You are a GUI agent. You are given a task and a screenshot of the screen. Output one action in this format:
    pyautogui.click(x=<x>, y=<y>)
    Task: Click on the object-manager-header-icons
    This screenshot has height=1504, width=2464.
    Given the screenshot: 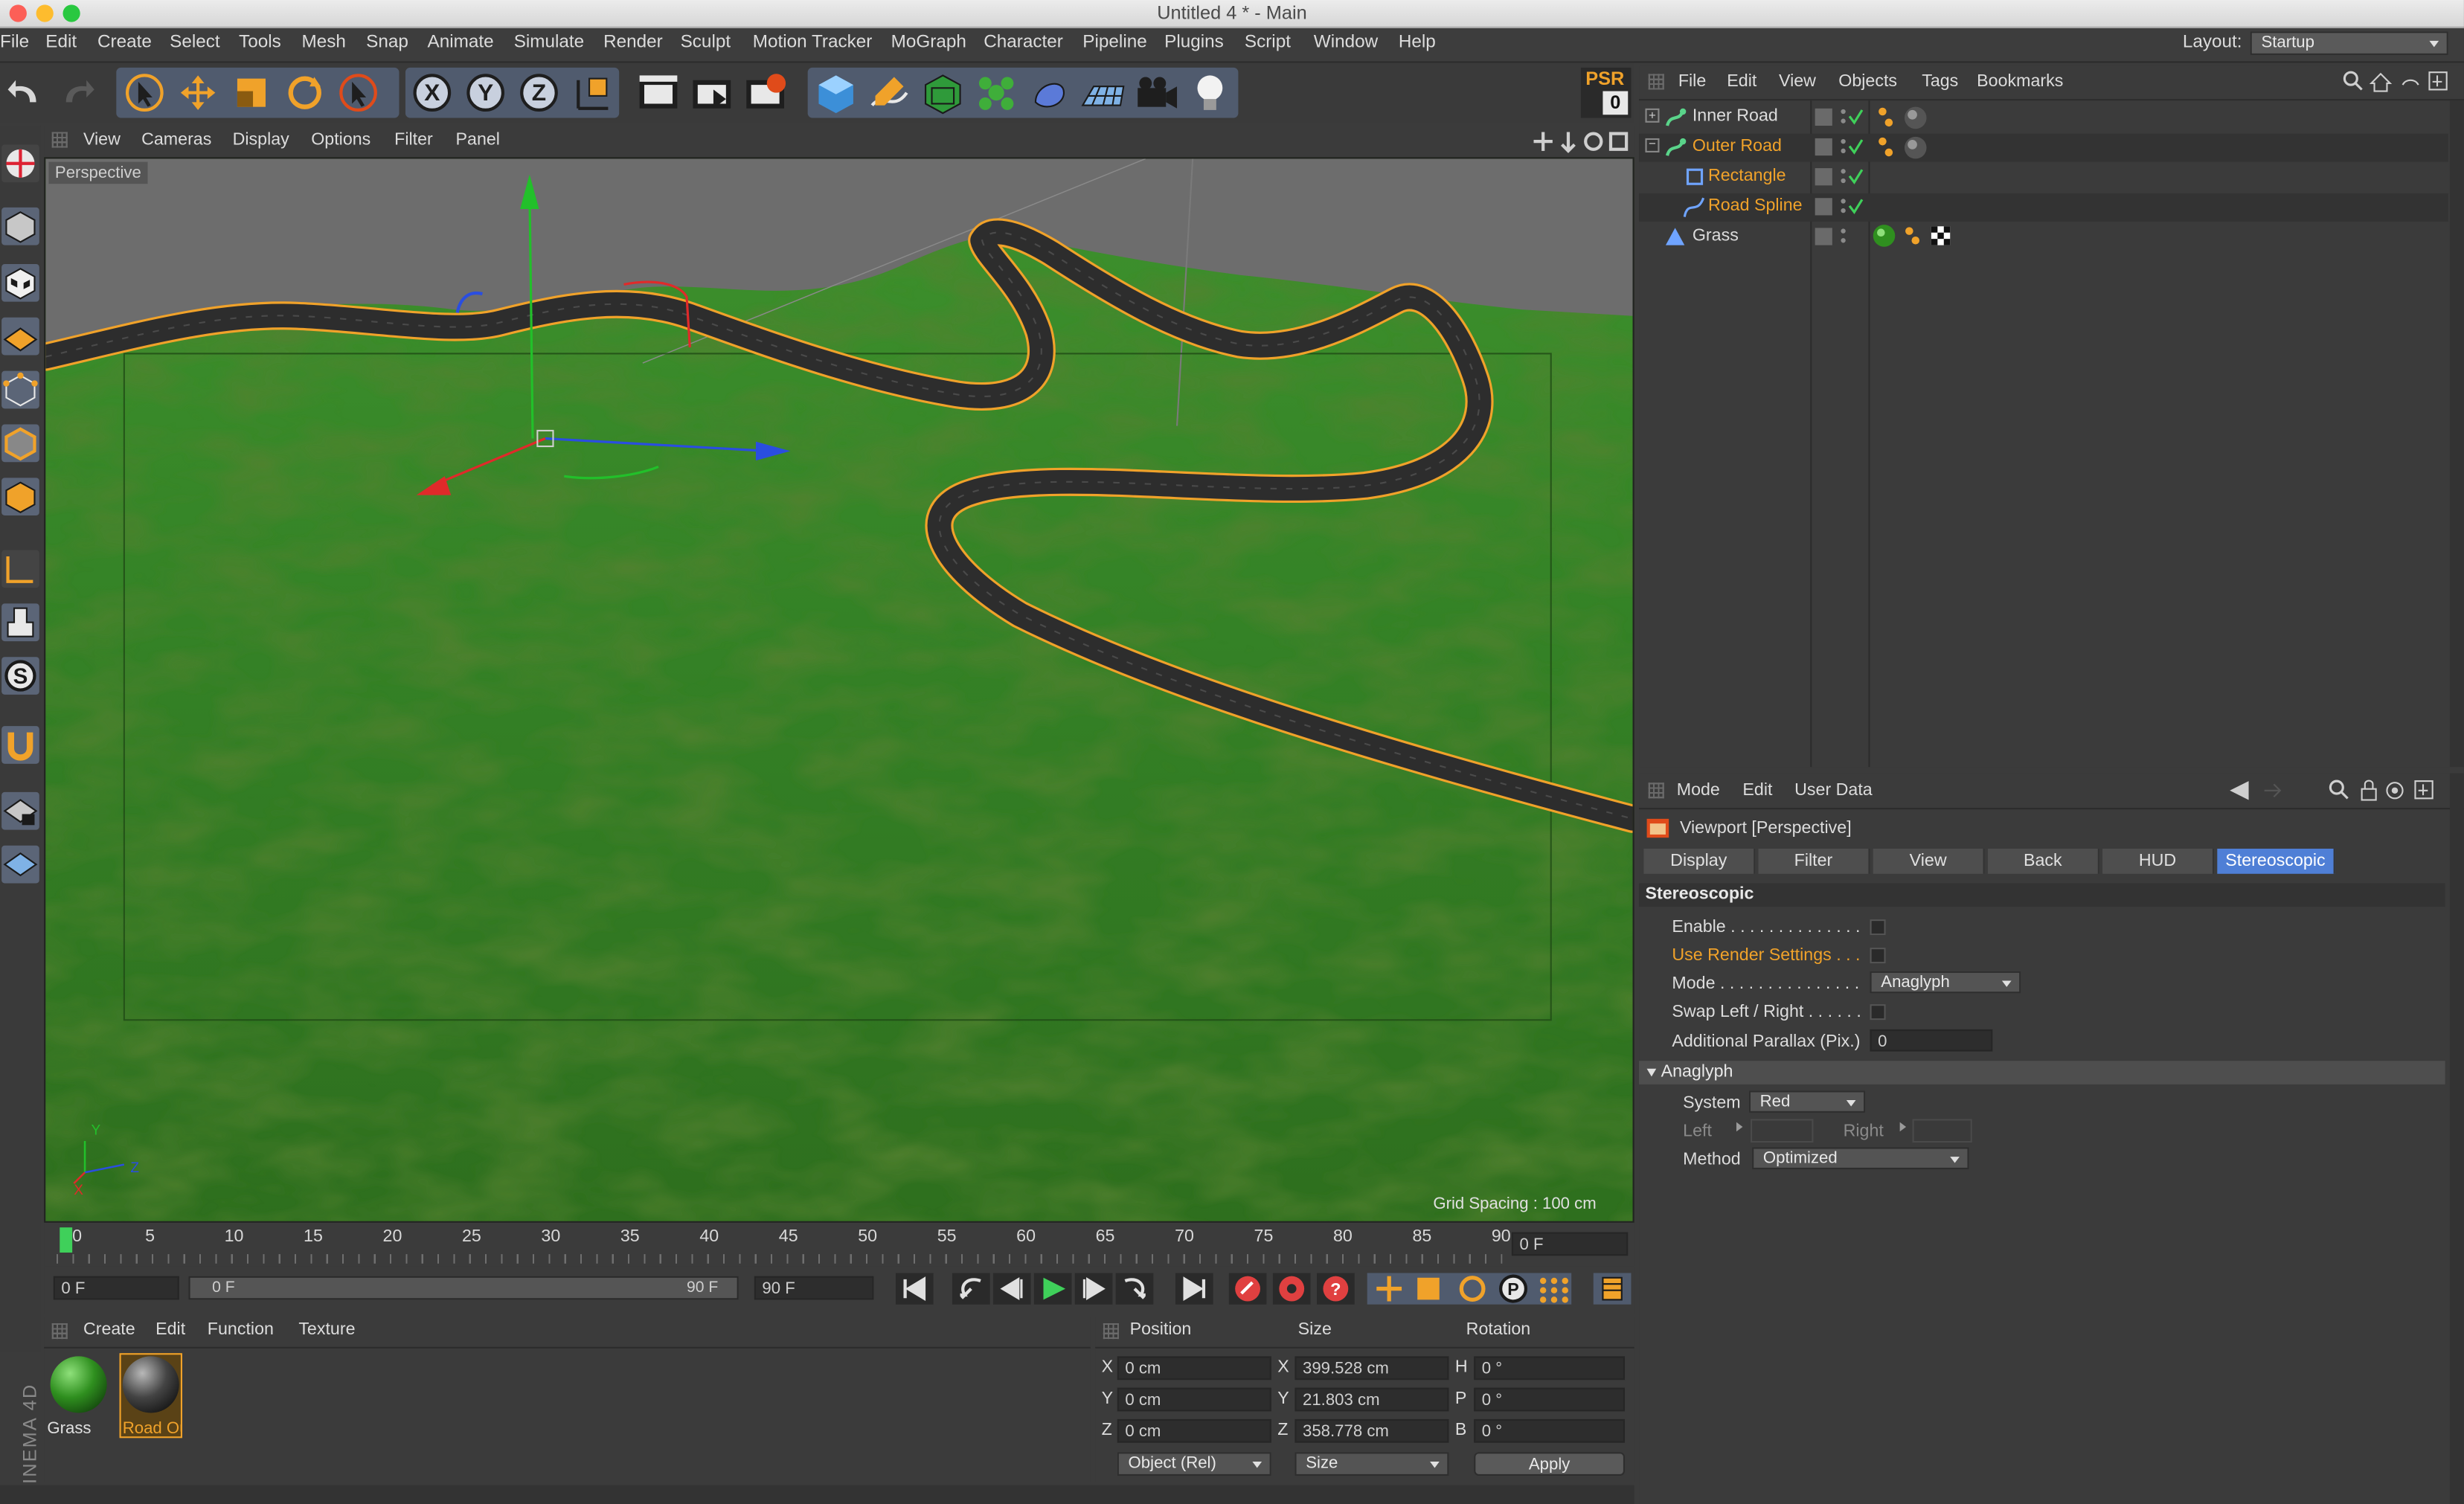 What is the action you would take?
    pyautogui.click(x=2399, y=81)
    